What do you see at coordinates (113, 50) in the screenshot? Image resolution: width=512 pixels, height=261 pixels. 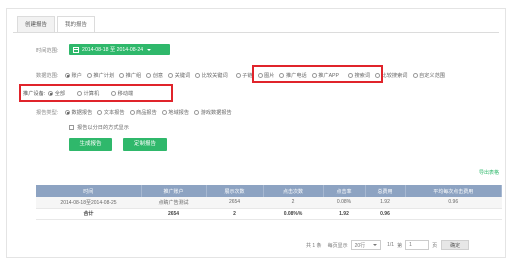 I see `date-range-value: 2014-08-18 至 2014-08-24` at bounding box center [113, 50].